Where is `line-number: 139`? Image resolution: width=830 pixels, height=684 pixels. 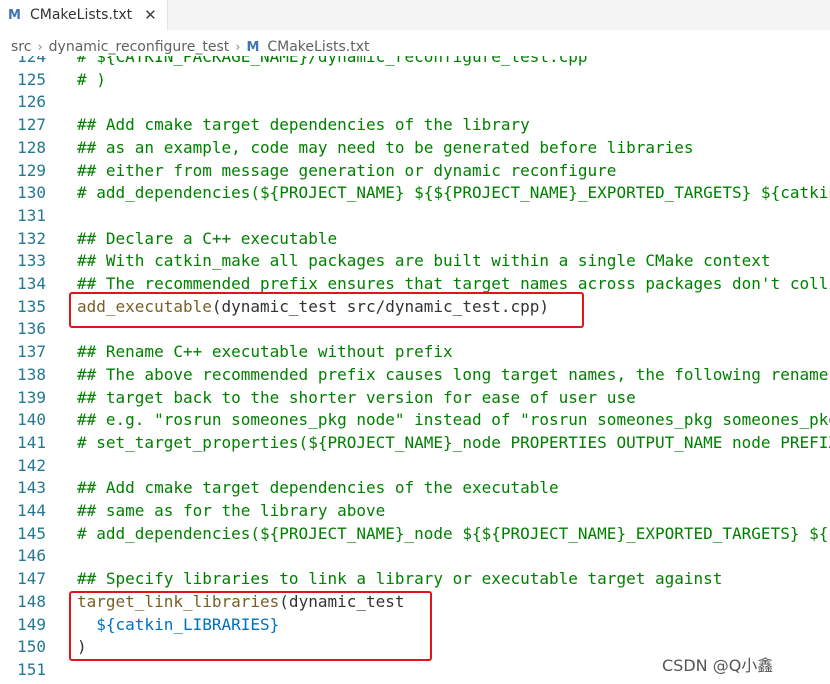 line-number: 139 is located at coordinates (31, 397).